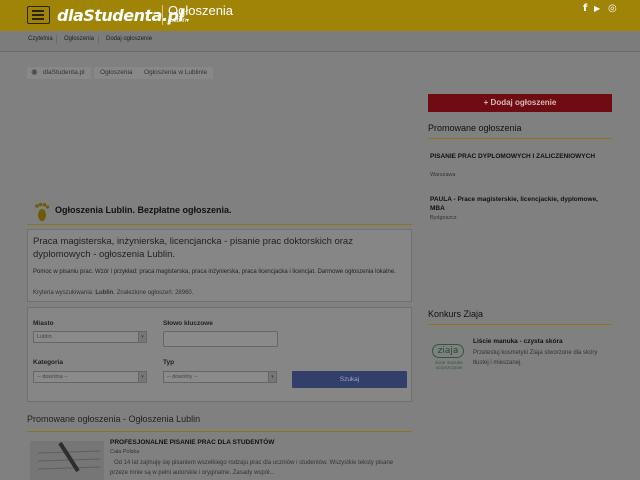 Image resolution: width=640 pixels, height=480 pixels. Describe the element at coordinates (188, 21) in the screenshot. I see `chevron-down-icon: ▾` at that location.